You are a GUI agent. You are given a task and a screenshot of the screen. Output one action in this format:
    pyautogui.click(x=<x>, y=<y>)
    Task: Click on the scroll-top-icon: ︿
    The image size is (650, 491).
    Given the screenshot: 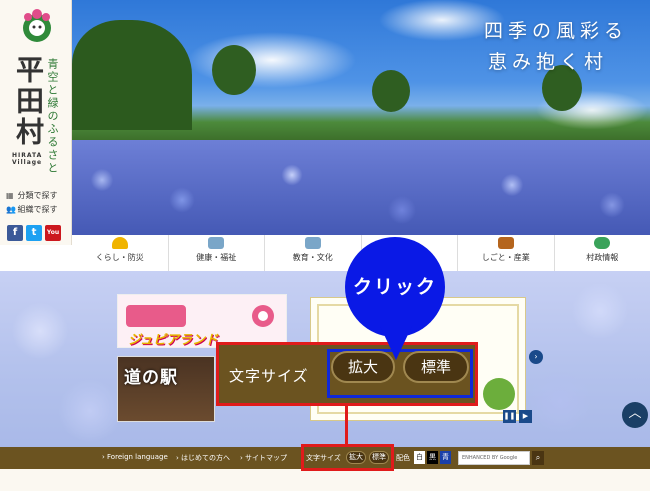 What is the action you would take?
    pyautogui.click(x=635, y=415)
    